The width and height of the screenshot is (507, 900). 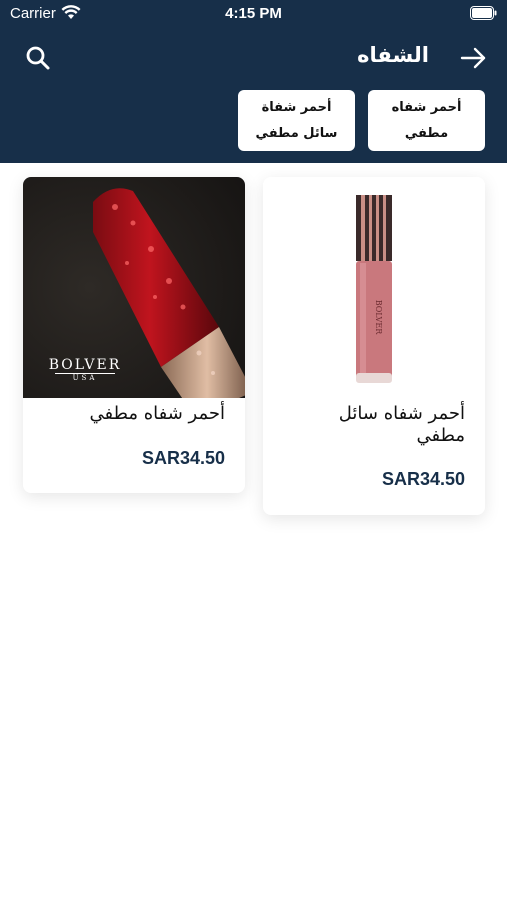 What do you see at coordinates (426, 120) in the screenshot?
I see `category-chip-matte-lipstick: أحمر شفاه مطفي` at bounding box center [426, 120].